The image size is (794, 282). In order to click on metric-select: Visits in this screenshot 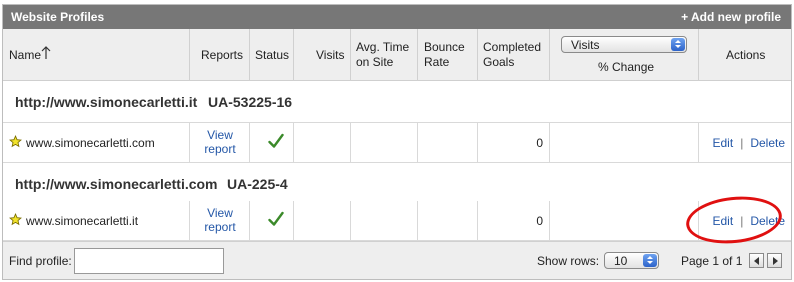, I will do `click(624, 44)`.